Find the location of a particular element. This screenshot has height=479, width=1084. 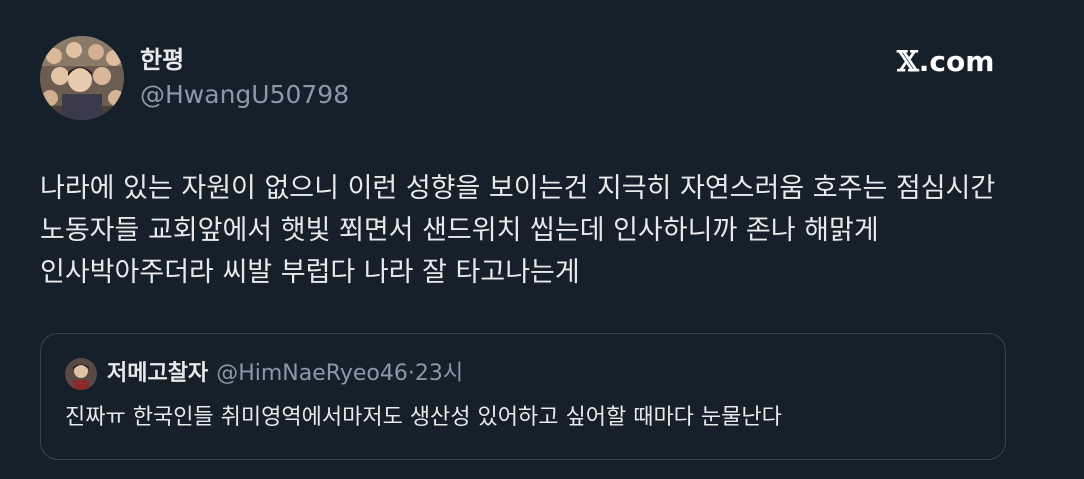

group-photo-avatar-icon is located at coordinates (82, 78).